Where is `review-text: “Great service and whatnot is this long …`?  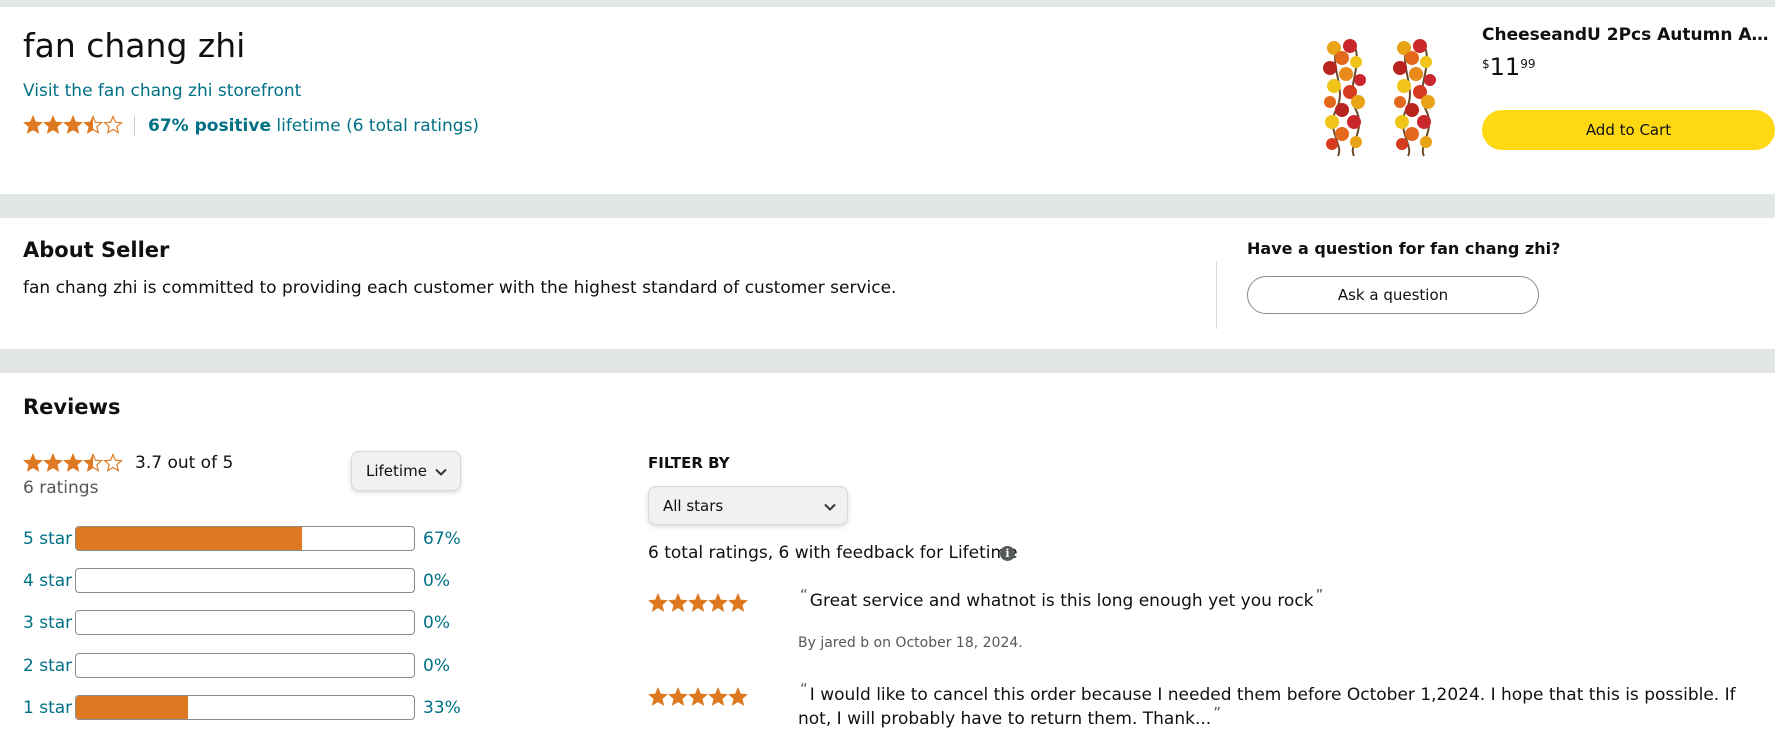
review-text: “Great service and whatnot is this long … is located at coordinates (1278, 599).